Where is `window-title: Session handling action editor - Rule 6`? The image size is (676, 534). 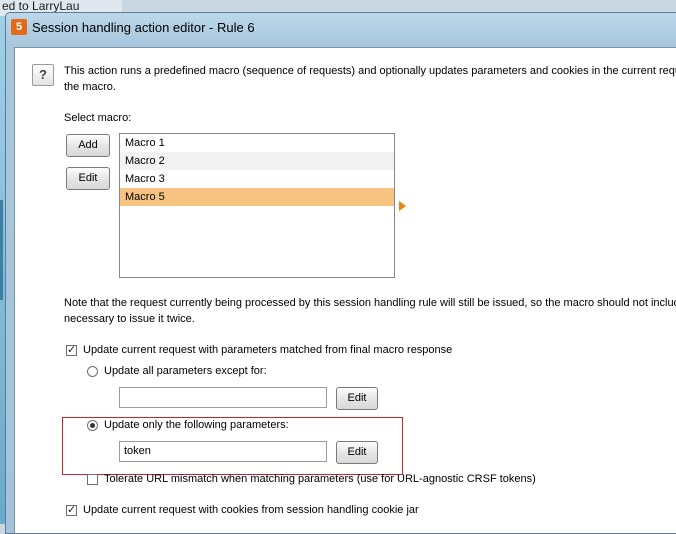 window-title: Session handling action editor - Rule 6 is located at coordinates (143, 27).